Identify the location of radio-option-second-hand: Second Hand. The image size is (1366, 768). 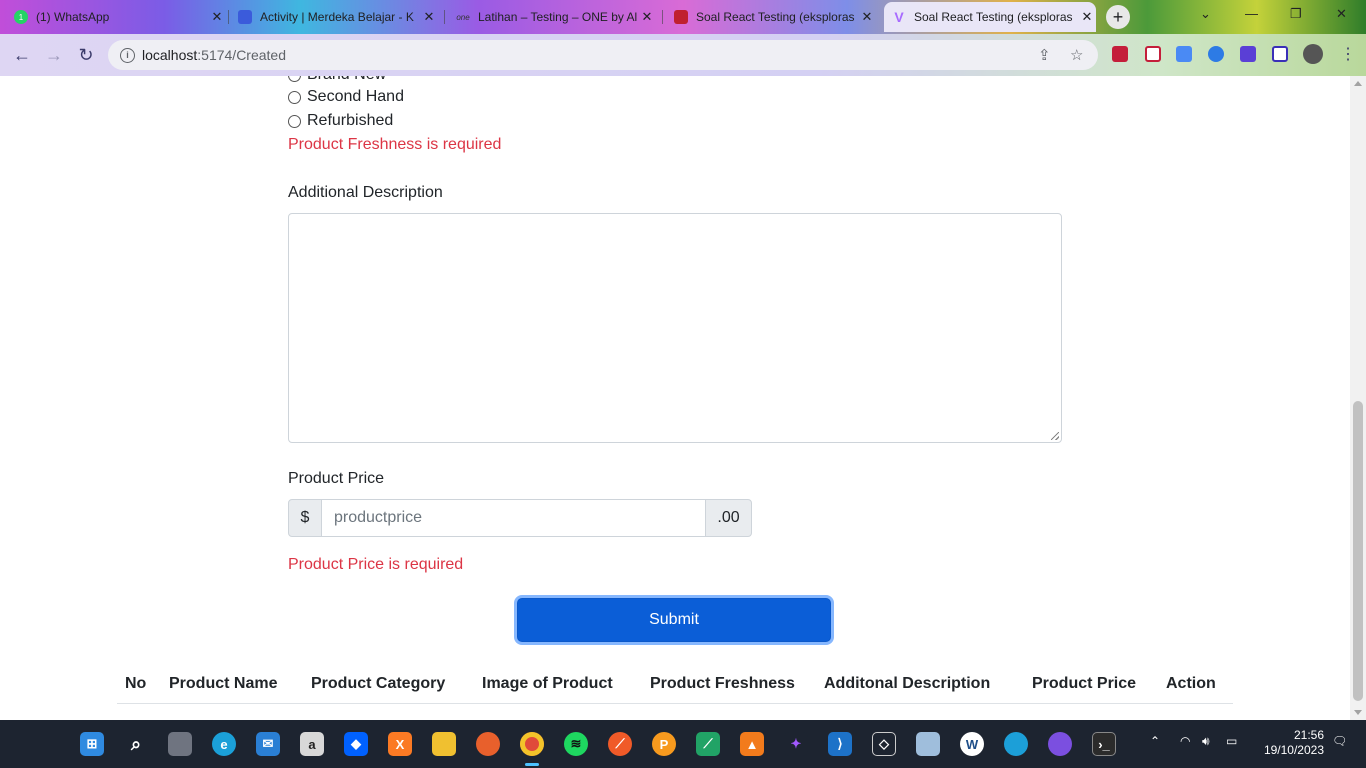
(346, 97).